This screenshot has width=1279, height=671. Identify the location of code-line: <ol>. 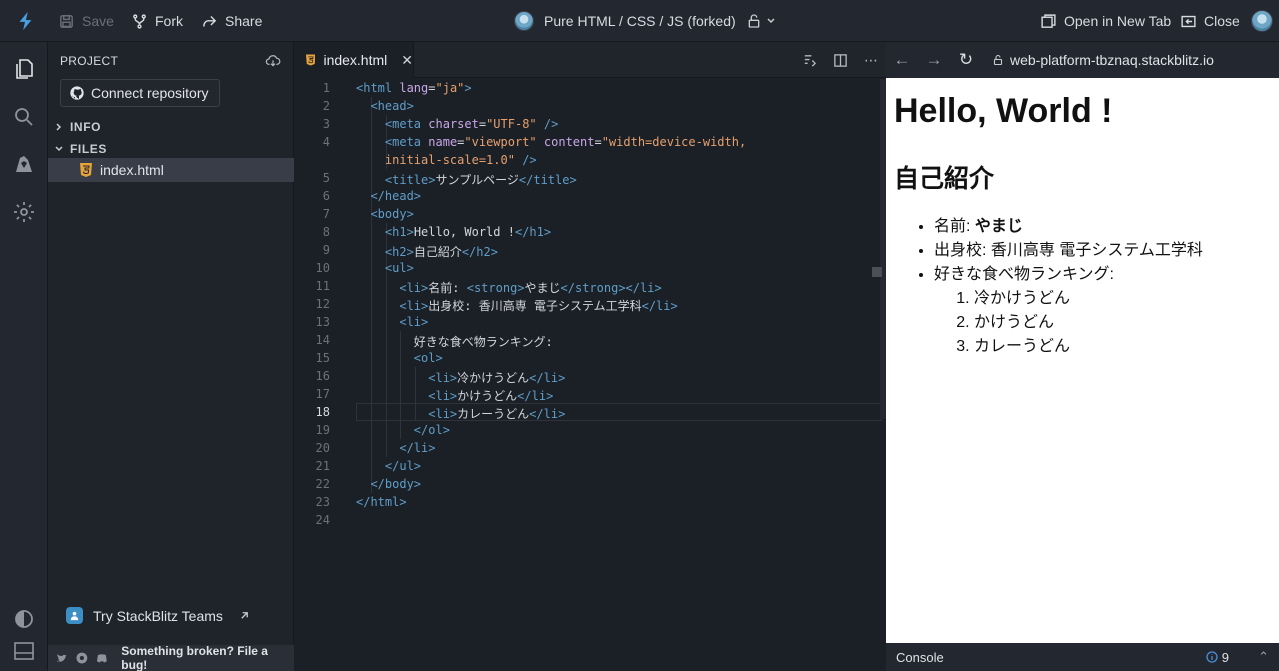
(399, 358).